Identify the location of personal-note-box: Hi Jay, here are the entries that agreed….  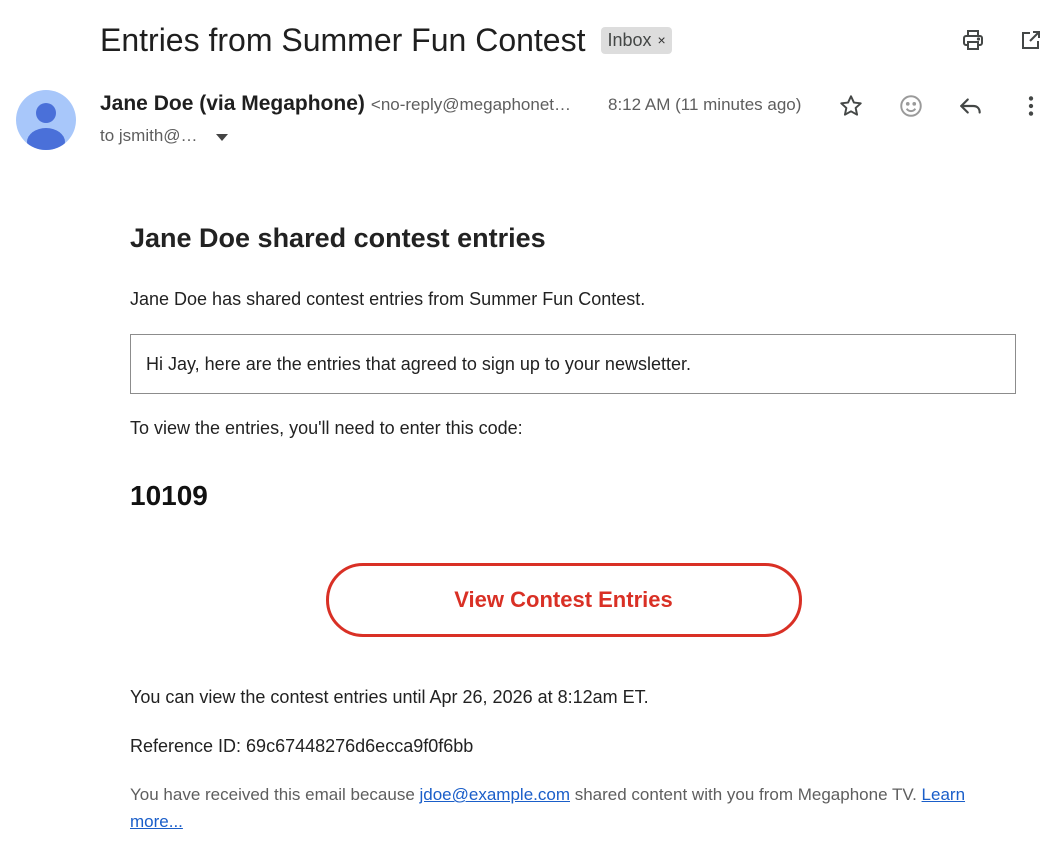
(573, 364).